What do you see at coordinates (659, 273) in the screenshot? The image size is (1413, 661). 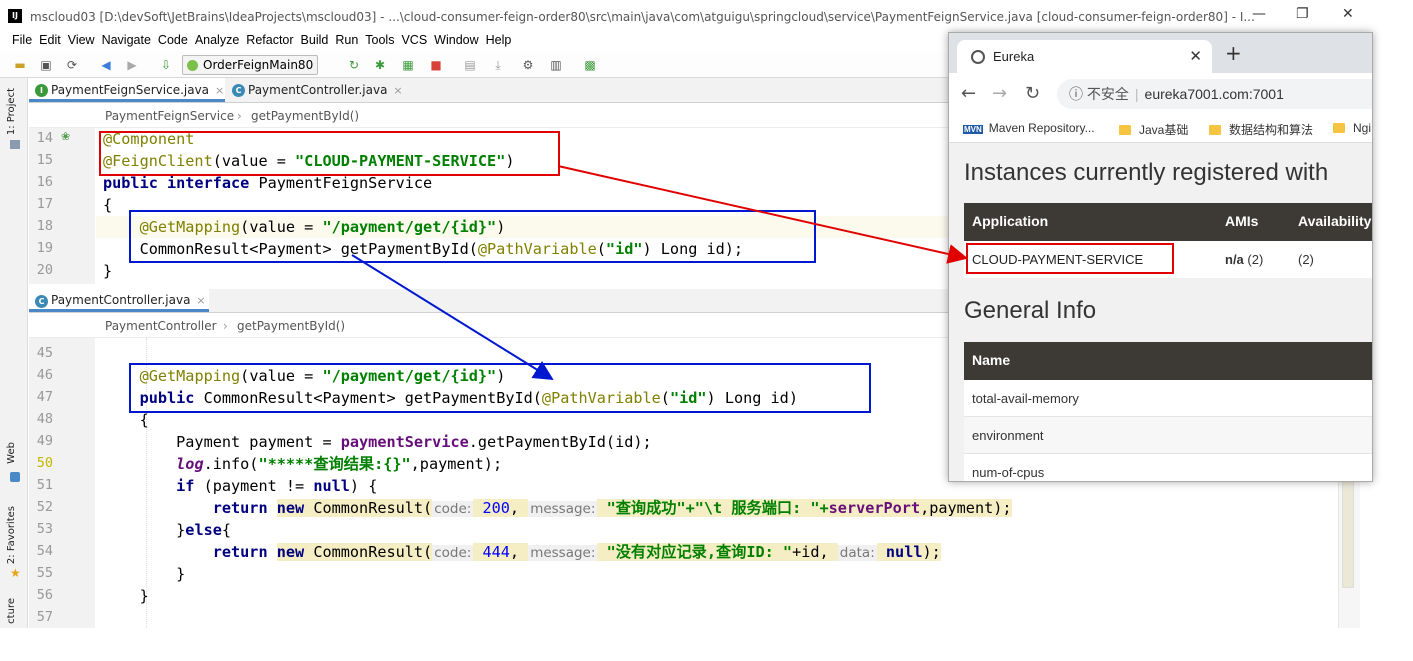 I see `annotation-arrows` at bounding box center [659, 273].